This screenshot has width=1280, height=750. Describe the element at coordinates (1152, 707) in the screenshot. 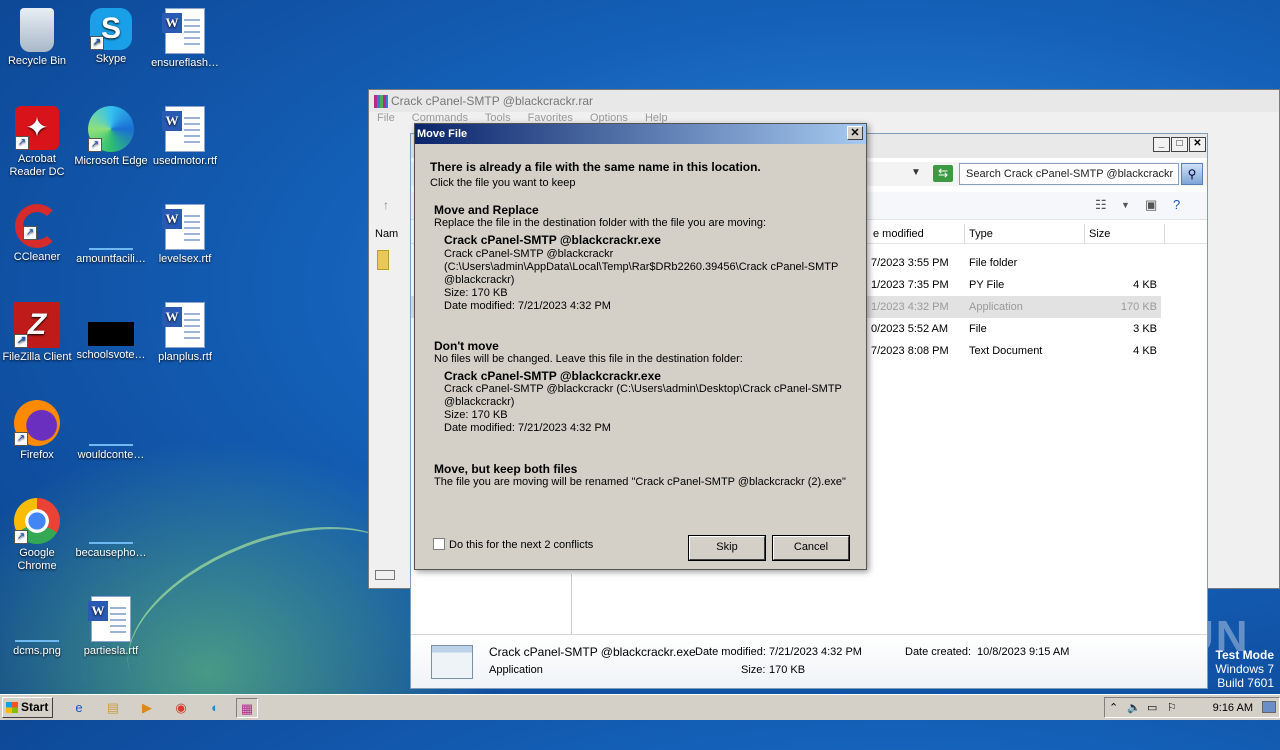

I see `network-icon: ▭` at that location.